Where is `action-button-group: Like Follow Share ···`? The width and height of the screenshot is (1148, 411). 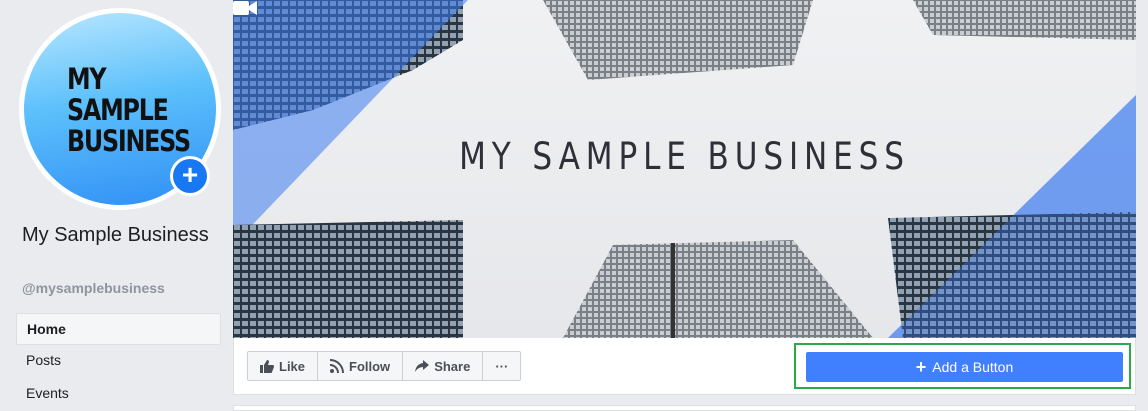
action-button-group: Like Follow Share ··· is located at coordinates (384, 366).